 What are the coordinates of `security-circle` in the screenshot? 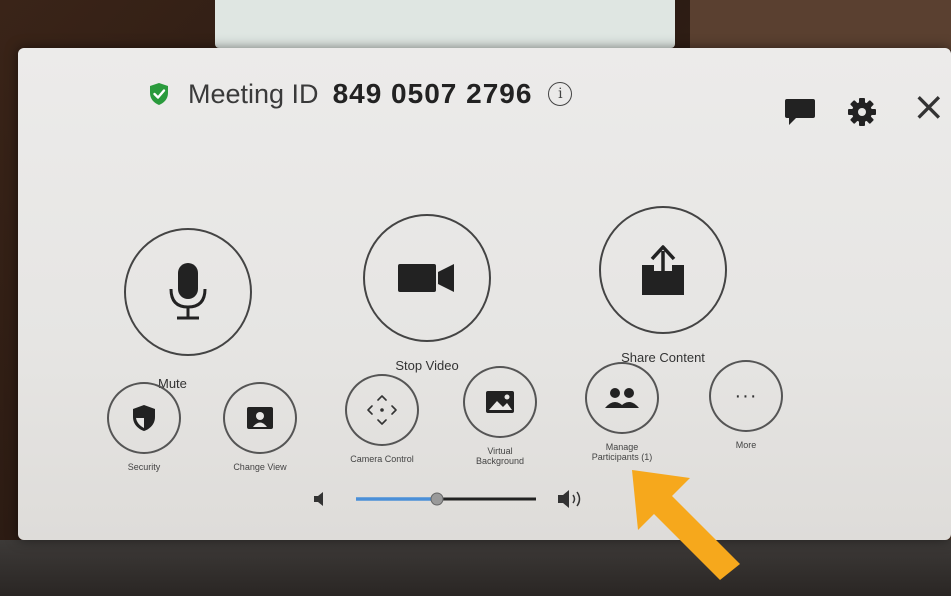 It's located at (144, 418).